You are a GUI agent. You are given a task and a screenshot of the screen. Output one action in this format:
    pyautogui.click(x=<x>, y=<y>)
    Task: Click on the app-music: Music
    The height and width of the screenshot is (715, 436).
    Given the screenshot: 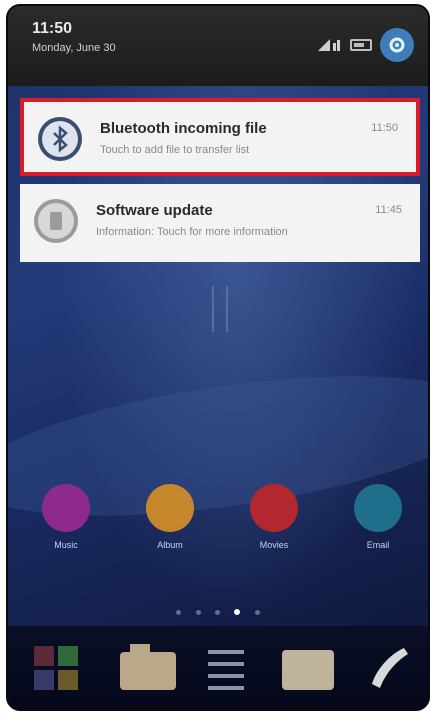 What is the action you would take?
    pyautogui.click(x=66, y=517)
    